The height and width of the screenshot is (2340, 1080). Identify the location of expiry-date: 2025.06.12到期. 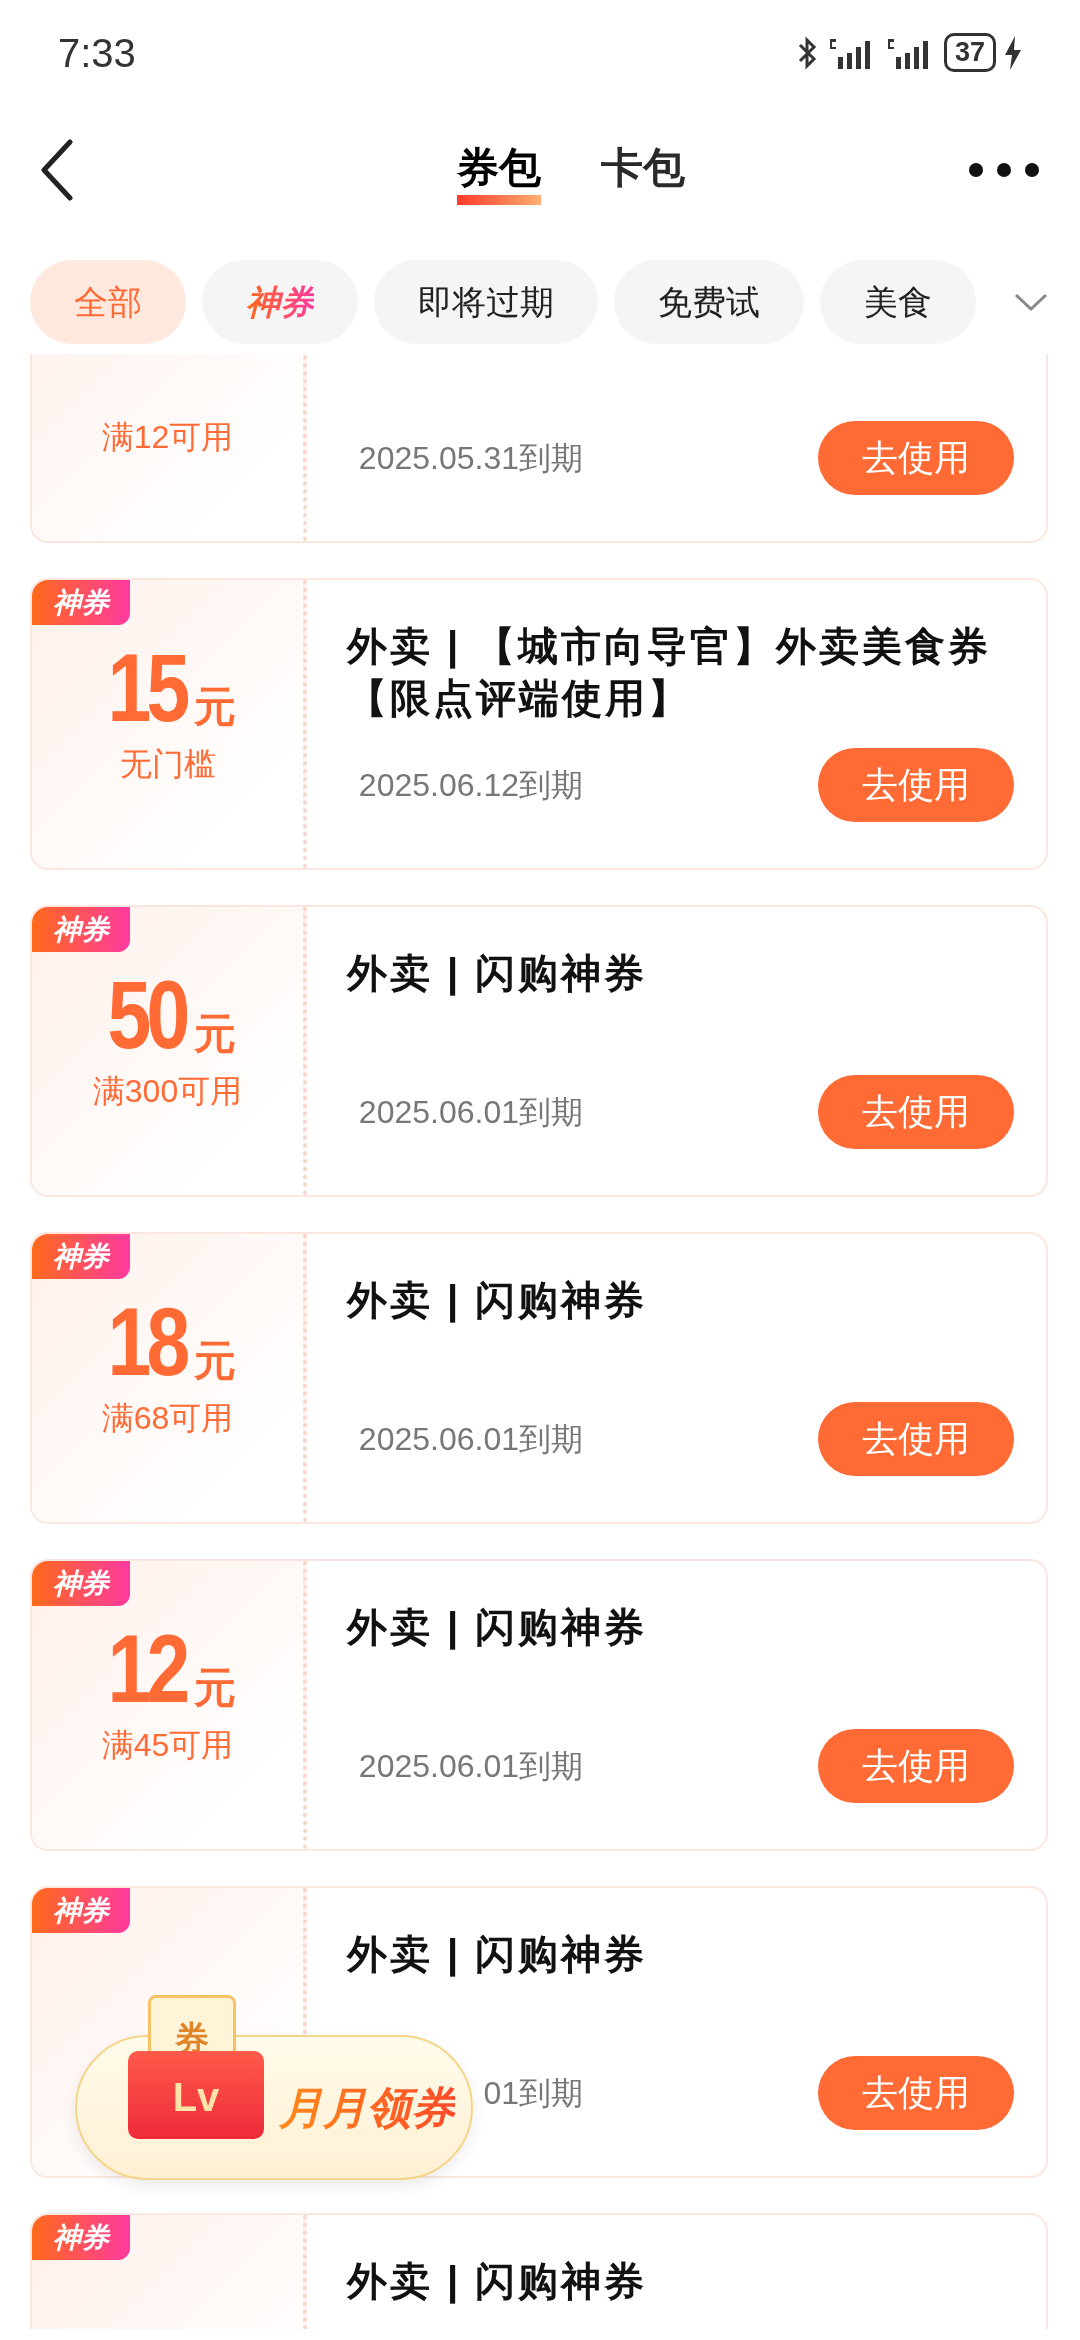
(470, 785).